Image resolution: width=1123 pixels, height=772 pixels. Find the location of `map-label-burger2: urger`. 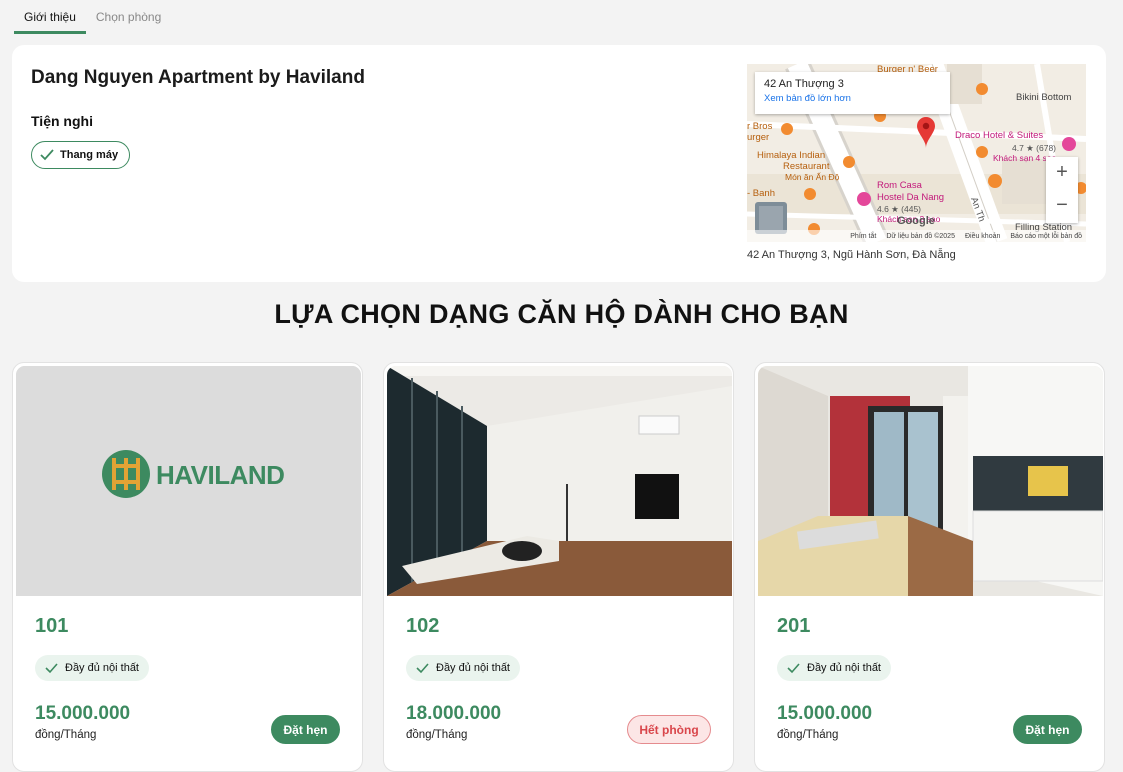

map-label-burger2: urger is located at coordinates (758, 137).